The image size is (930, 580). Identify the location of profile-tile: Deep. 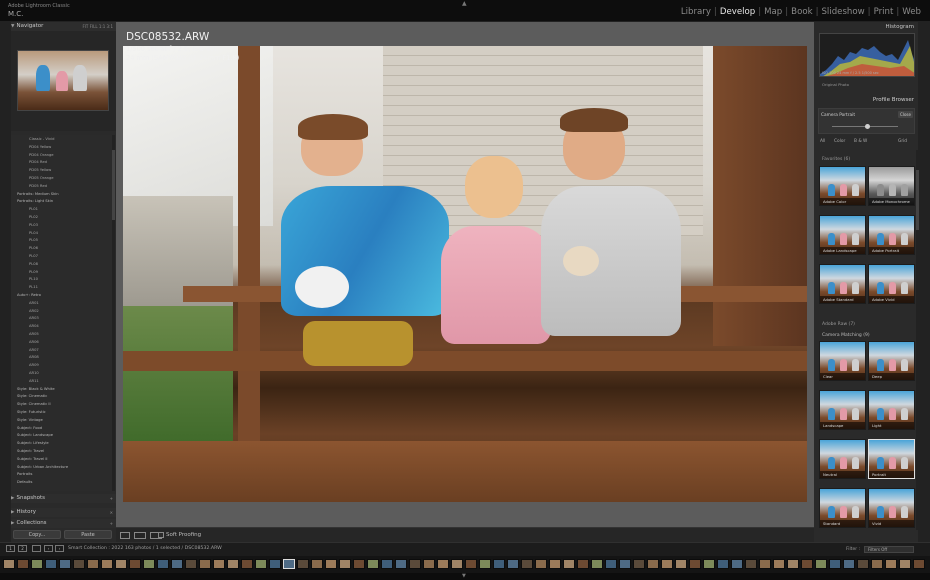
(891, 361).